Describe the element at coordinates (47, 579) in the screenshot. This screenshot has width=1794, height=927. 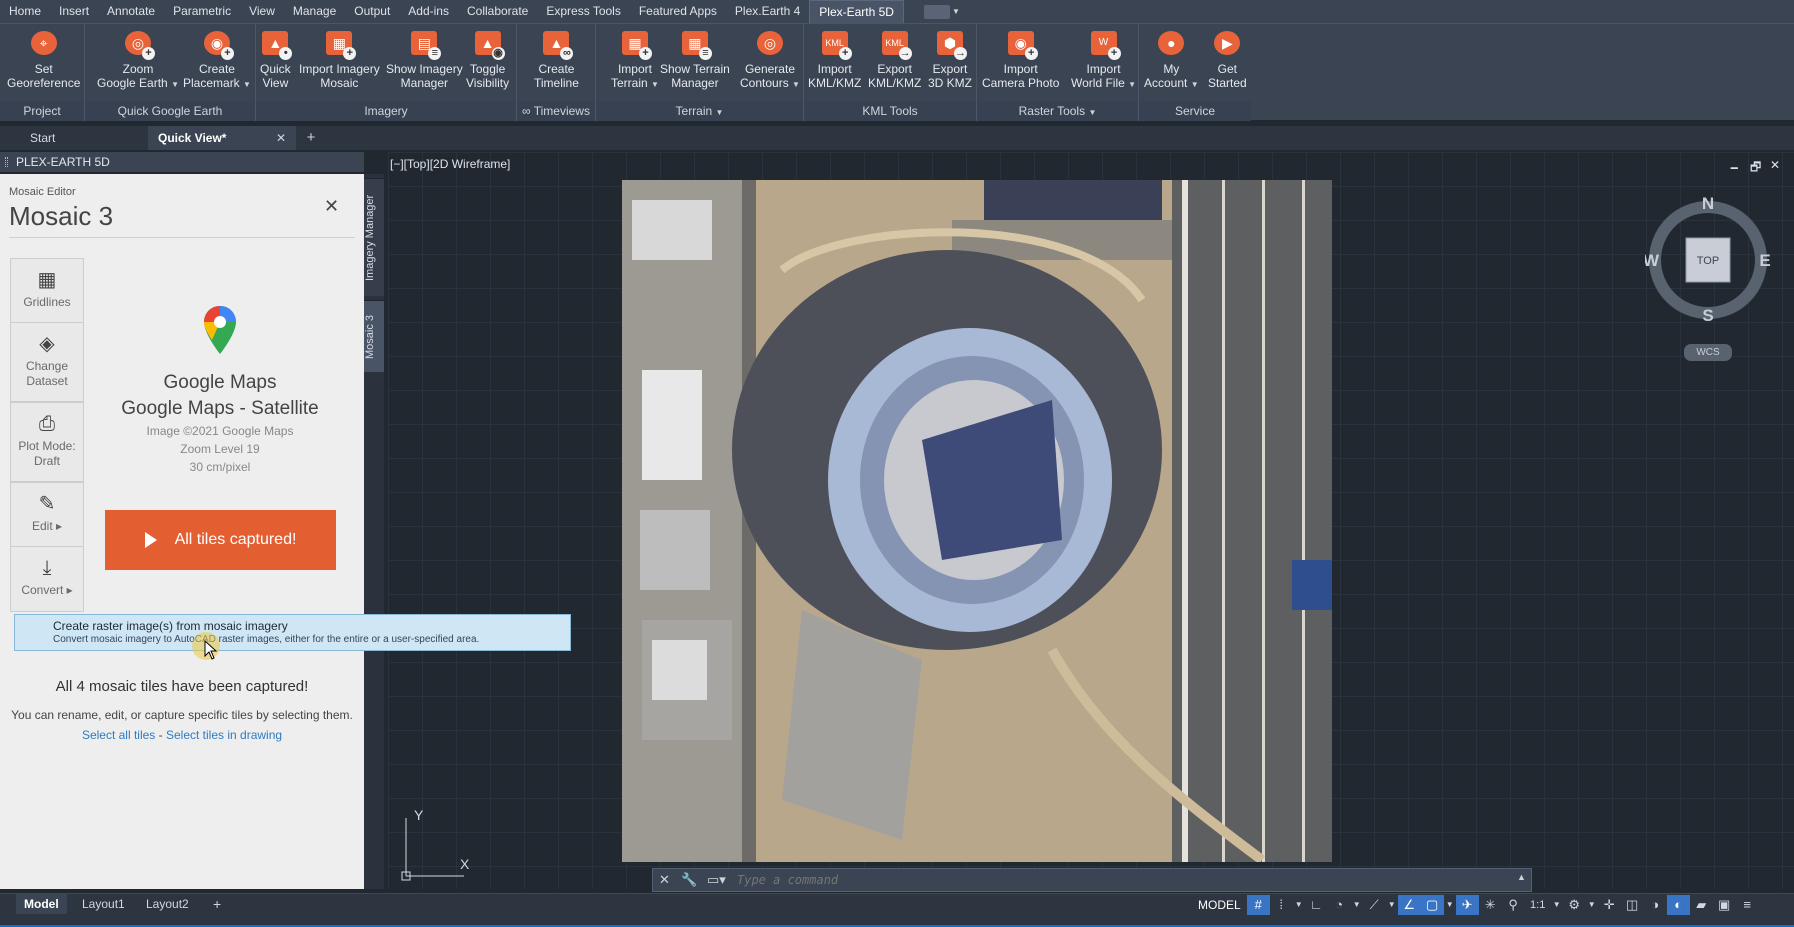
I see `convert-button: ⤓ Convert ▸` at that location.